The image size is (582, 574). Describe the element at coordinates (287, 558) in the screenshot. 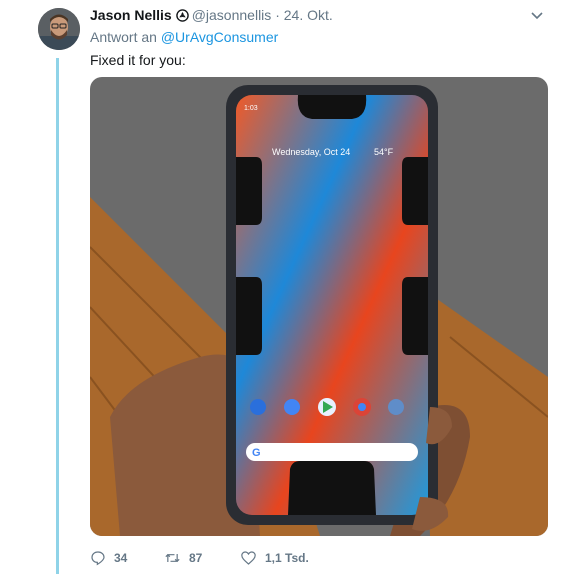

I see `like-count: 1,1 Tsd.` at that location.